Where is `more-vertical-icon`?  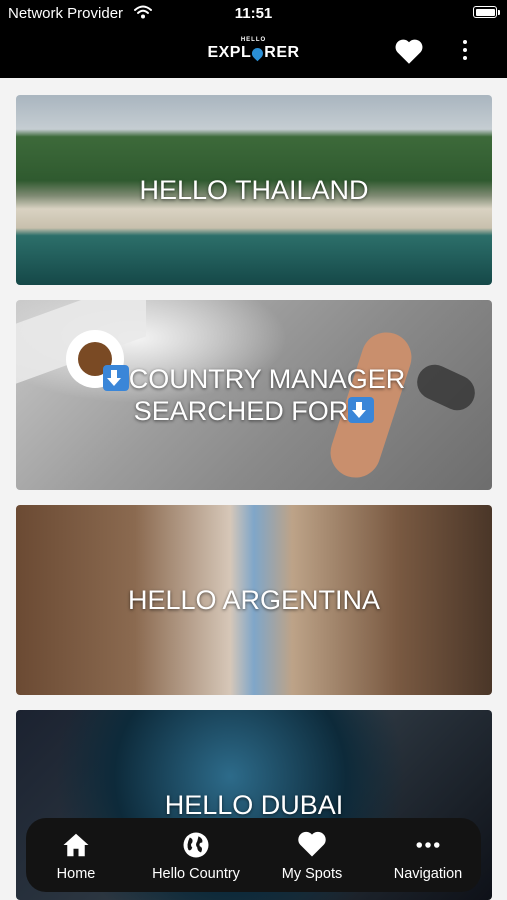 more-vertical-icon is located at coordinates (465, 52).